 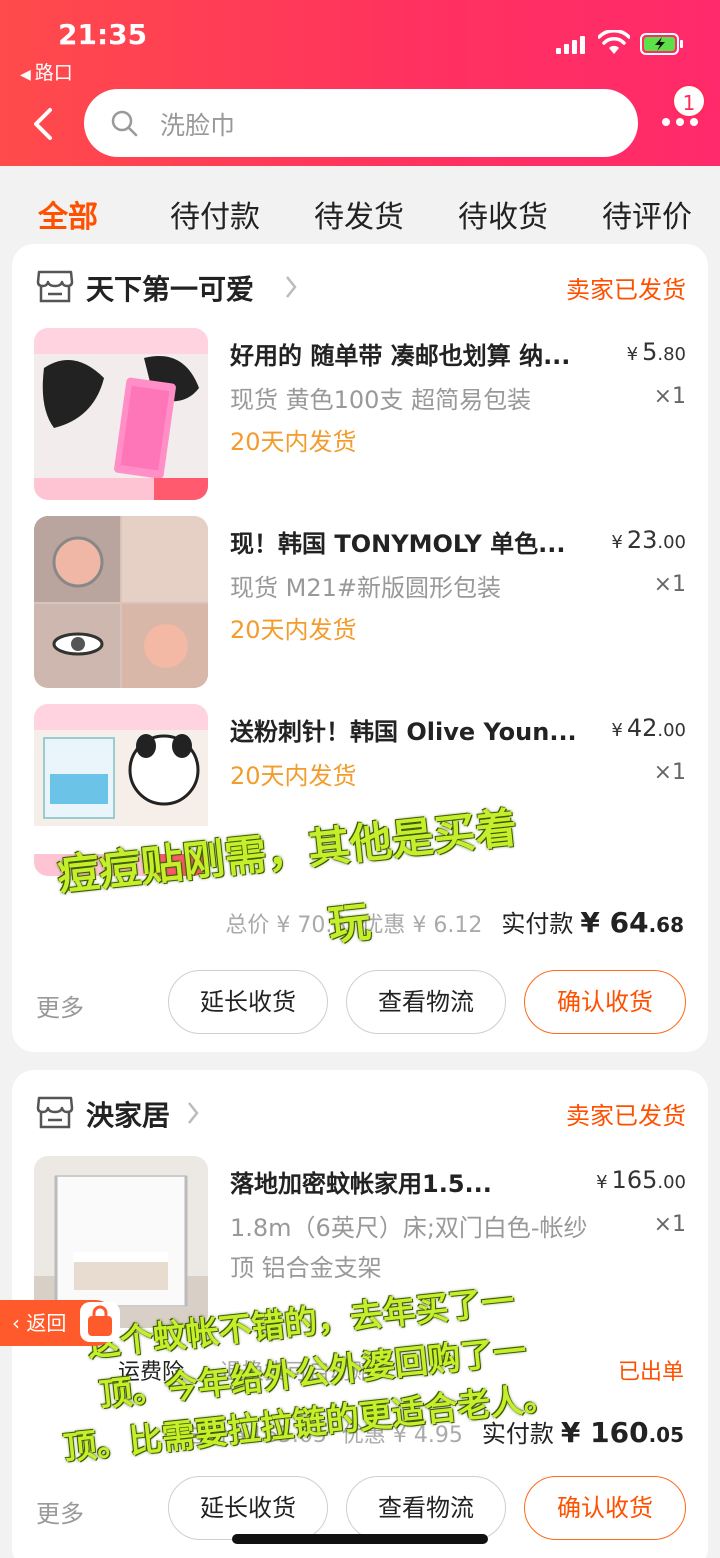 What do you see at coordinates (170, 289) in the screenshot?
I see `shop-name: 天下第一可爱` at bounding box center [170, 289].